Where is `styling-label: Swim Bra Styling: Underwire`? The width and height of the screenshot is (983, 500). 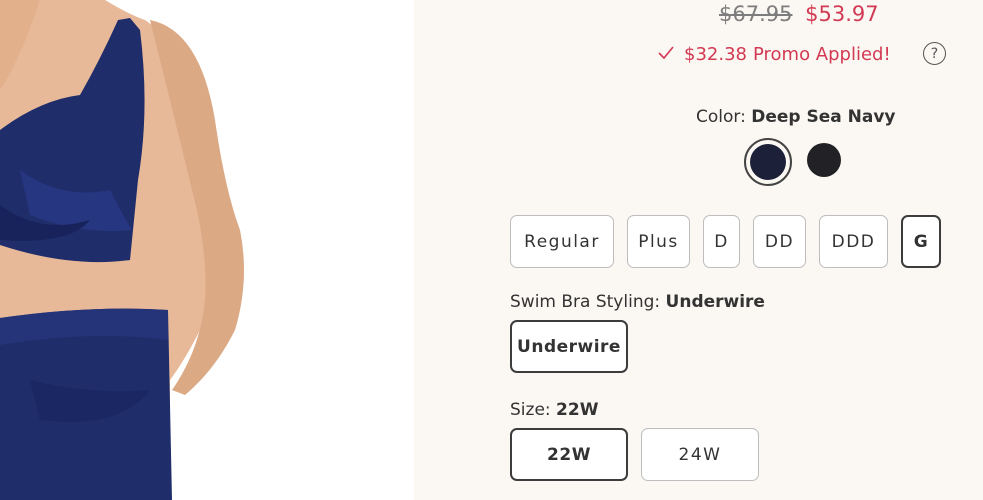 styling-label: Swim Bra Styling: Underwire is located at coordinates (637, 302).